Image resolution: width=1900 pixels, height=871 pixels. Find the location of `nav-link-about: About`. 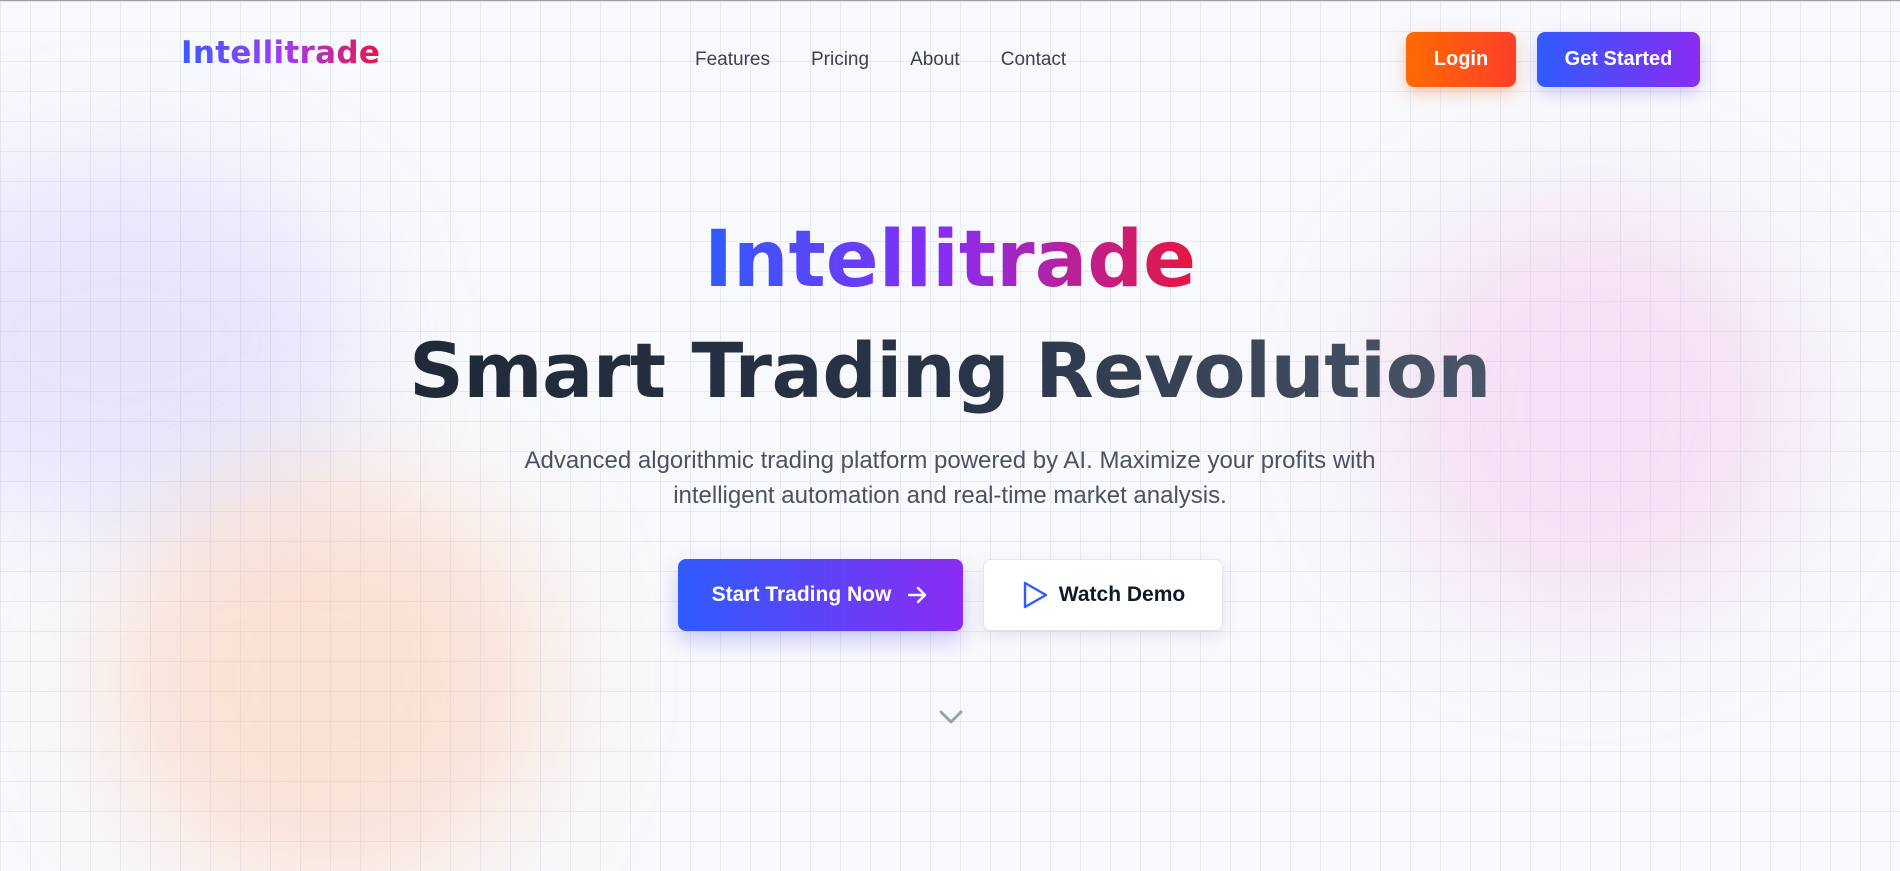

nav-link-about: About is located at coordinates (935, 60).